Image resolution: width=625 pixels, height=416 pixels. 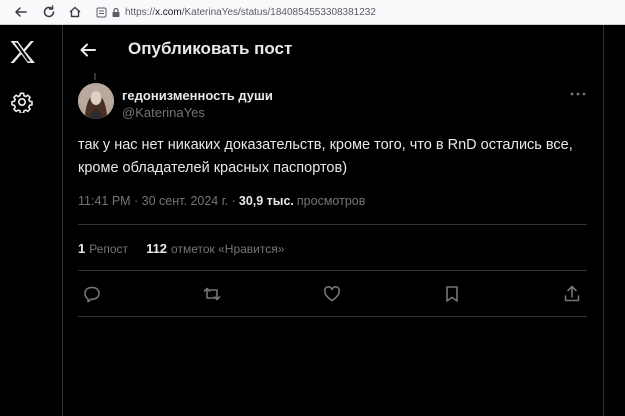 I want to click on post-timestamp: 11:41 PM · 30 сент. 2024 г. ·, so click(x=157, y=201).